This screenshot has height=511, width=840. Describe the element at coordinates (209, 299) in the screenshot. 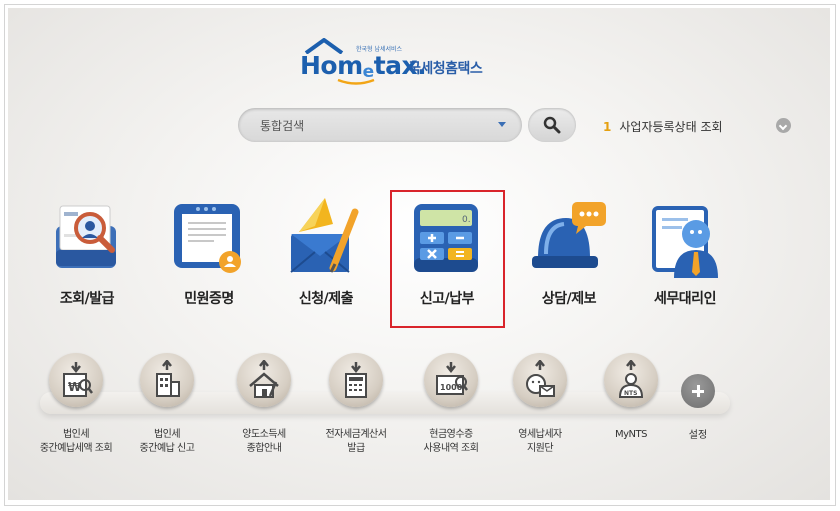

I see `menu-label: 민원증명` at that location.